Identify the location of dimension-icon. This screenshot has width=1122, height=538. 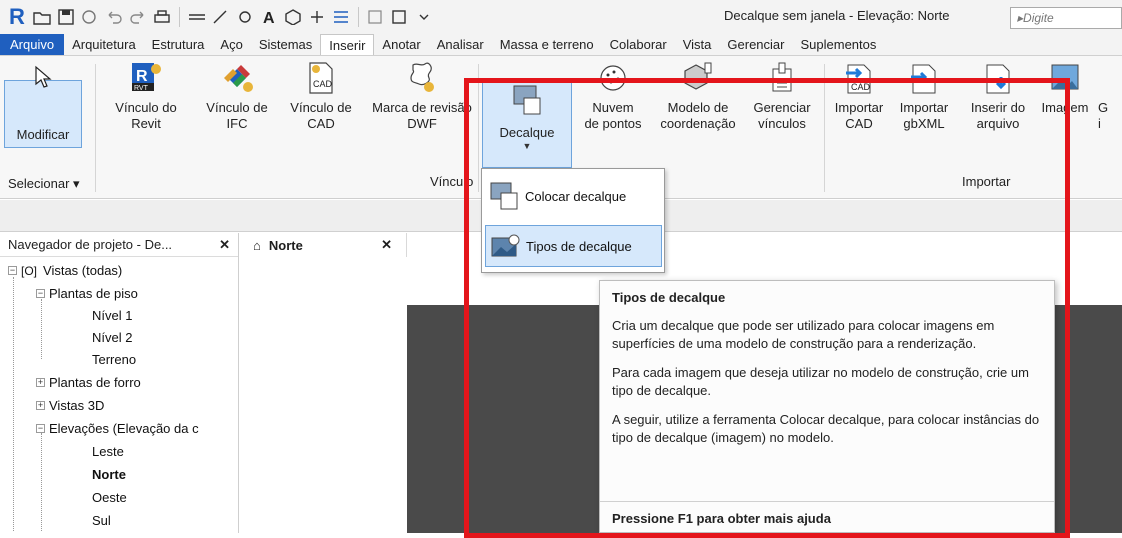
(221, 17).